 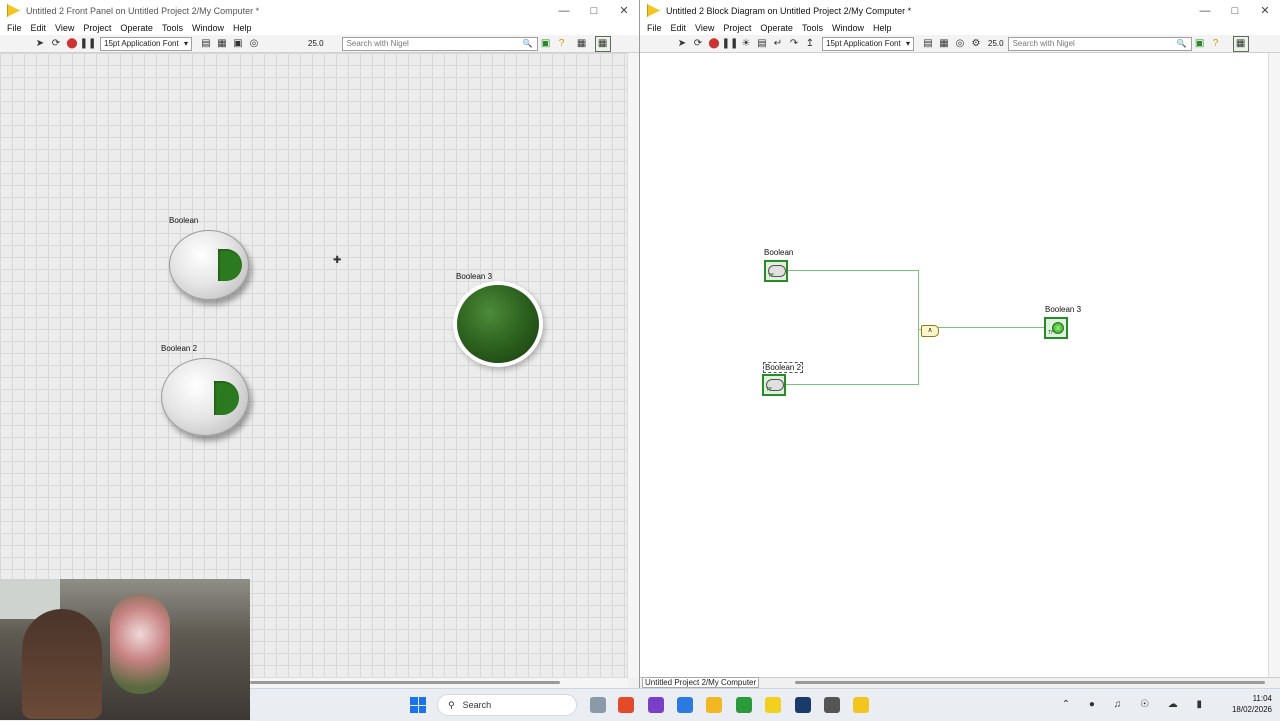 I want to click on step-into-icon: ↵, so click(x=778, y=44).